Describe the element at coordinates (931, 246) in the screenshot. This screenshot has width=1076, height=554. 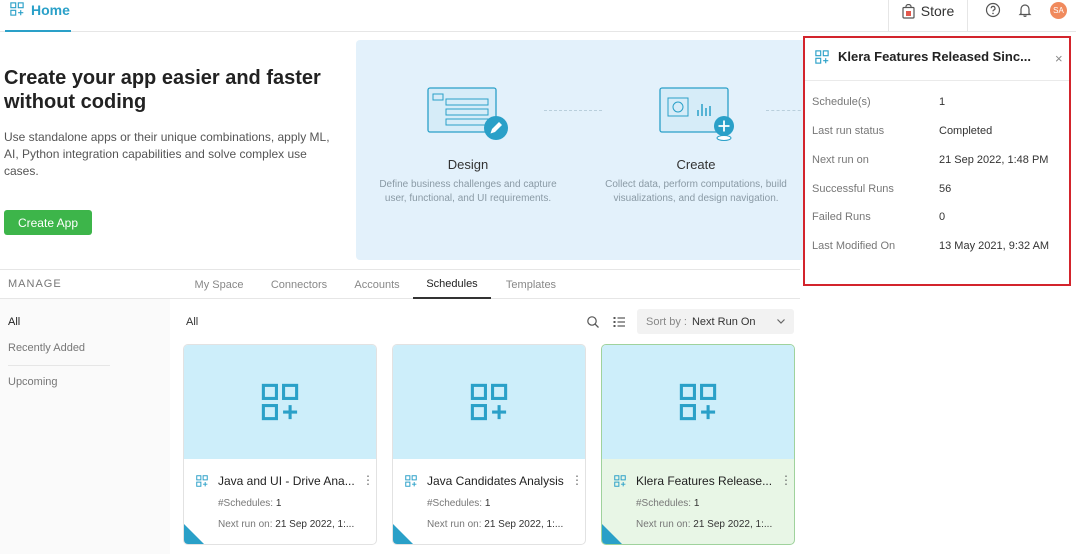
I see `detail-row-last-modified: Last Modified On 13 May 2021, 9:32 AM` at that location.